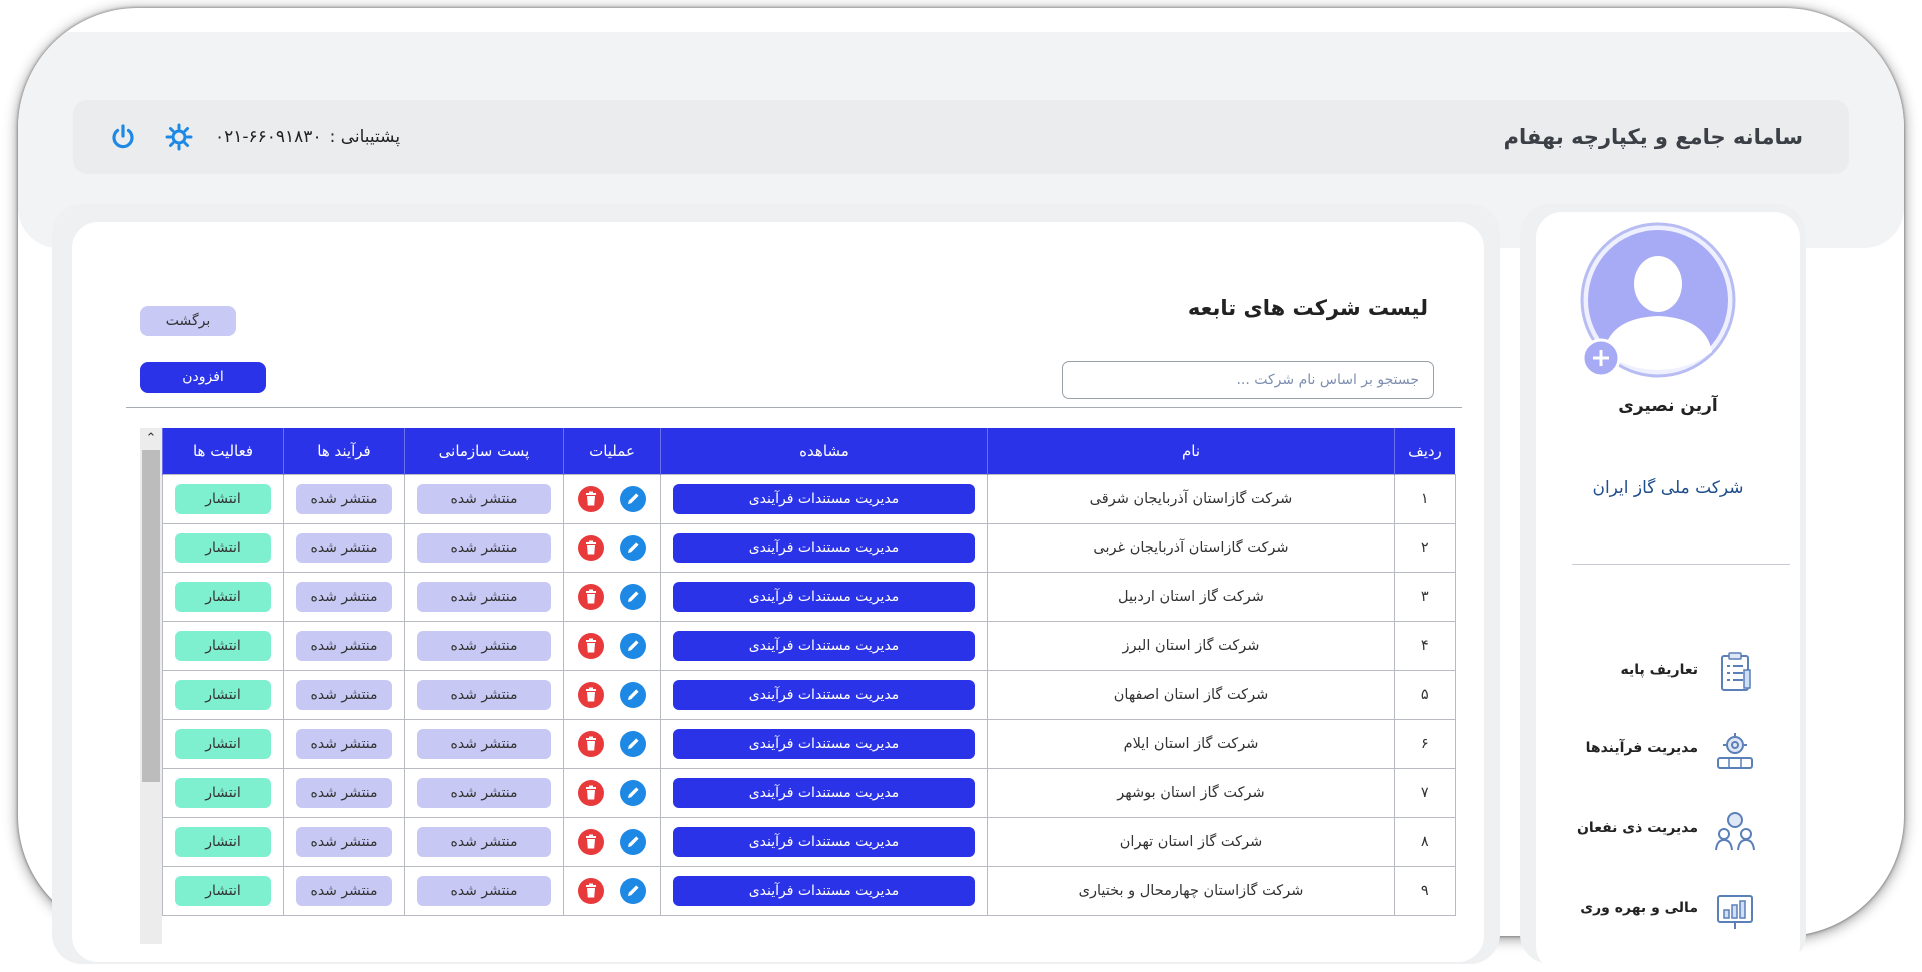  Describe the element at coordinates (1601, 358) in the screenshot. I see `add-photo-icon` at that location.